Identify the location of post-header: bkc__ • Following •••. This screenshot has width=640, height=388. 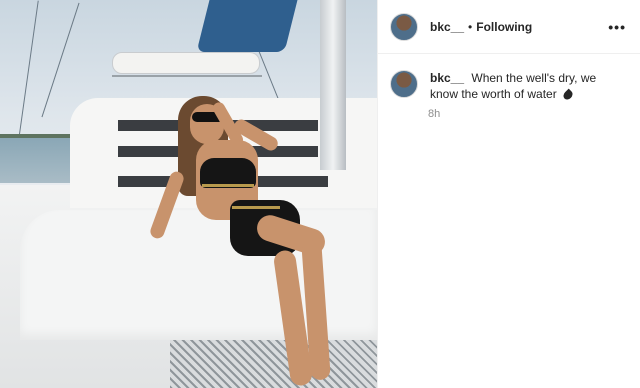
(509, 27).